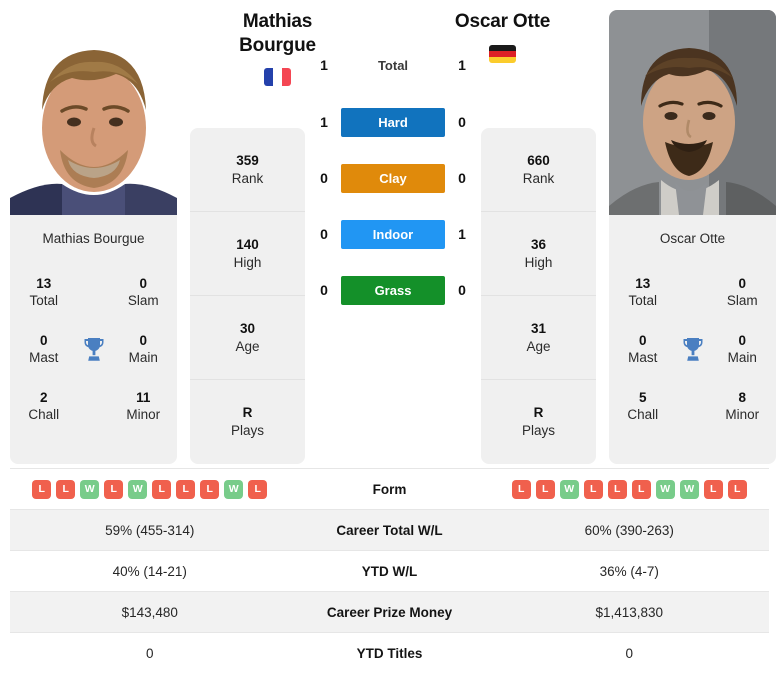  What do you see at coordinates (538, 328) in the screenshot?
I see `value: 31` at bounding box center [538, 328].